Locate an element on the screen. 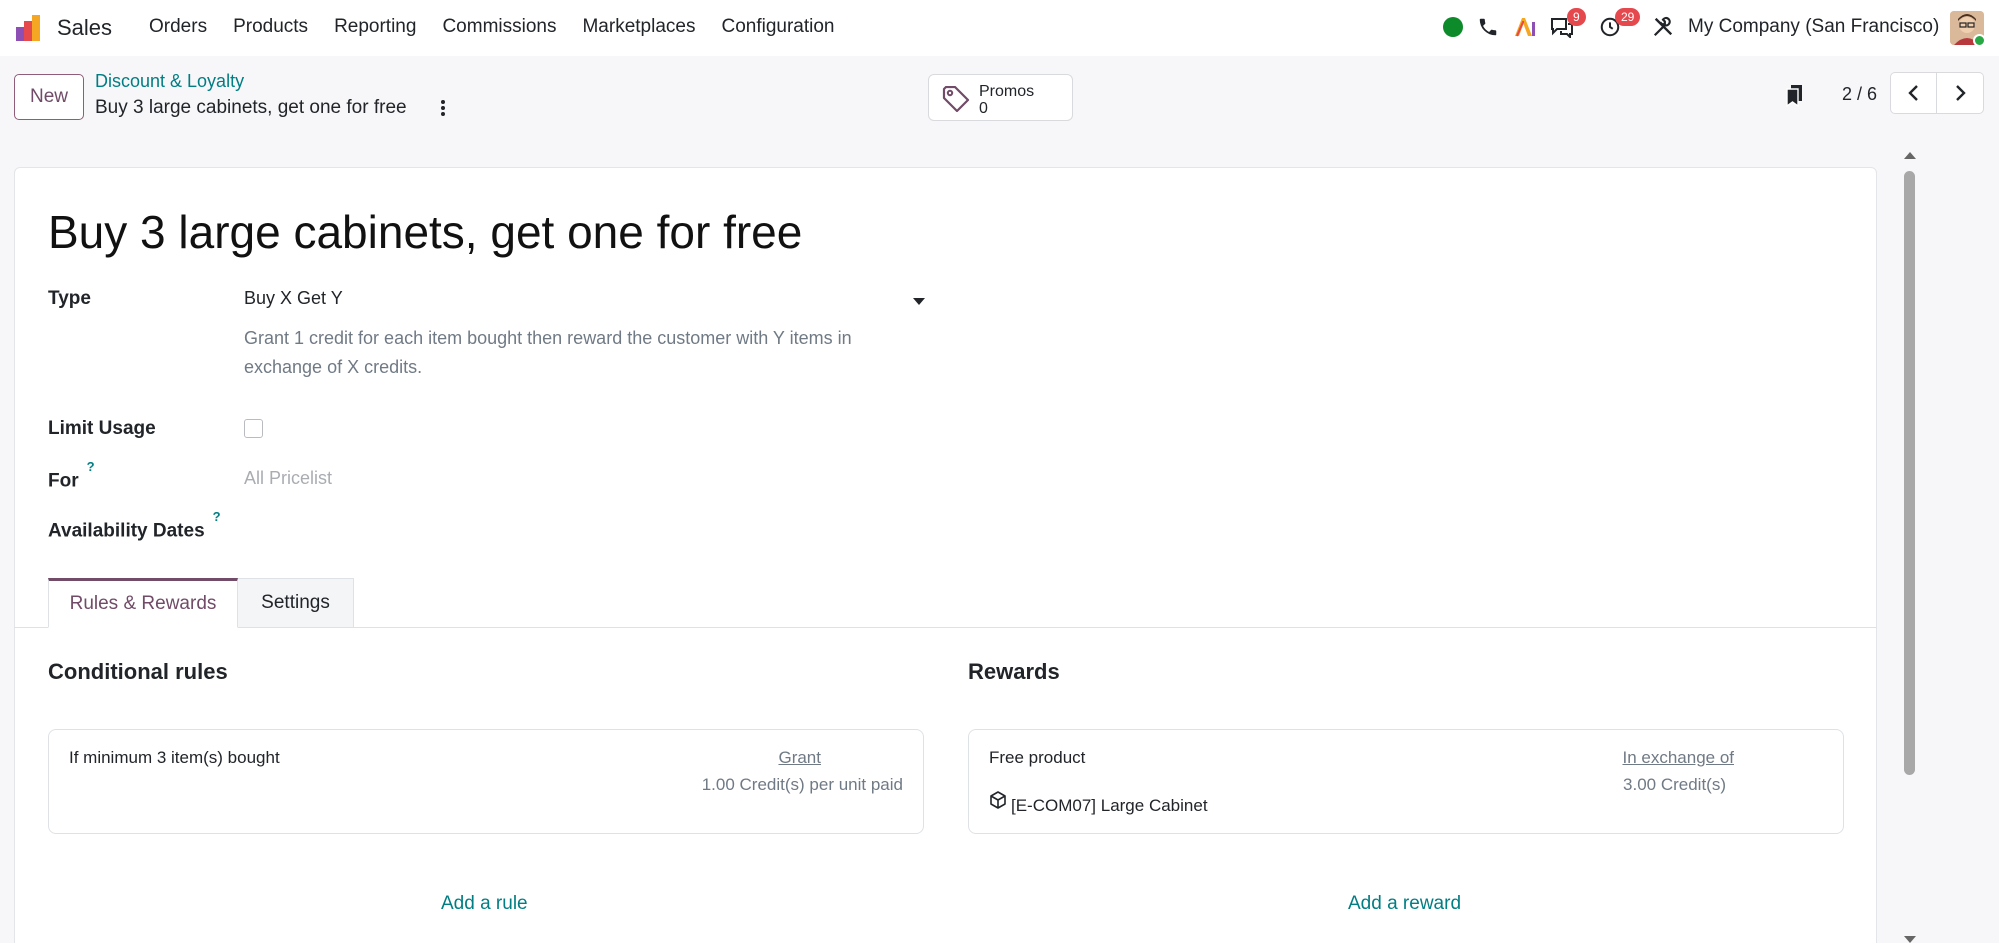  type-select: Buy X Get Y is located at coordinates (293, 298).